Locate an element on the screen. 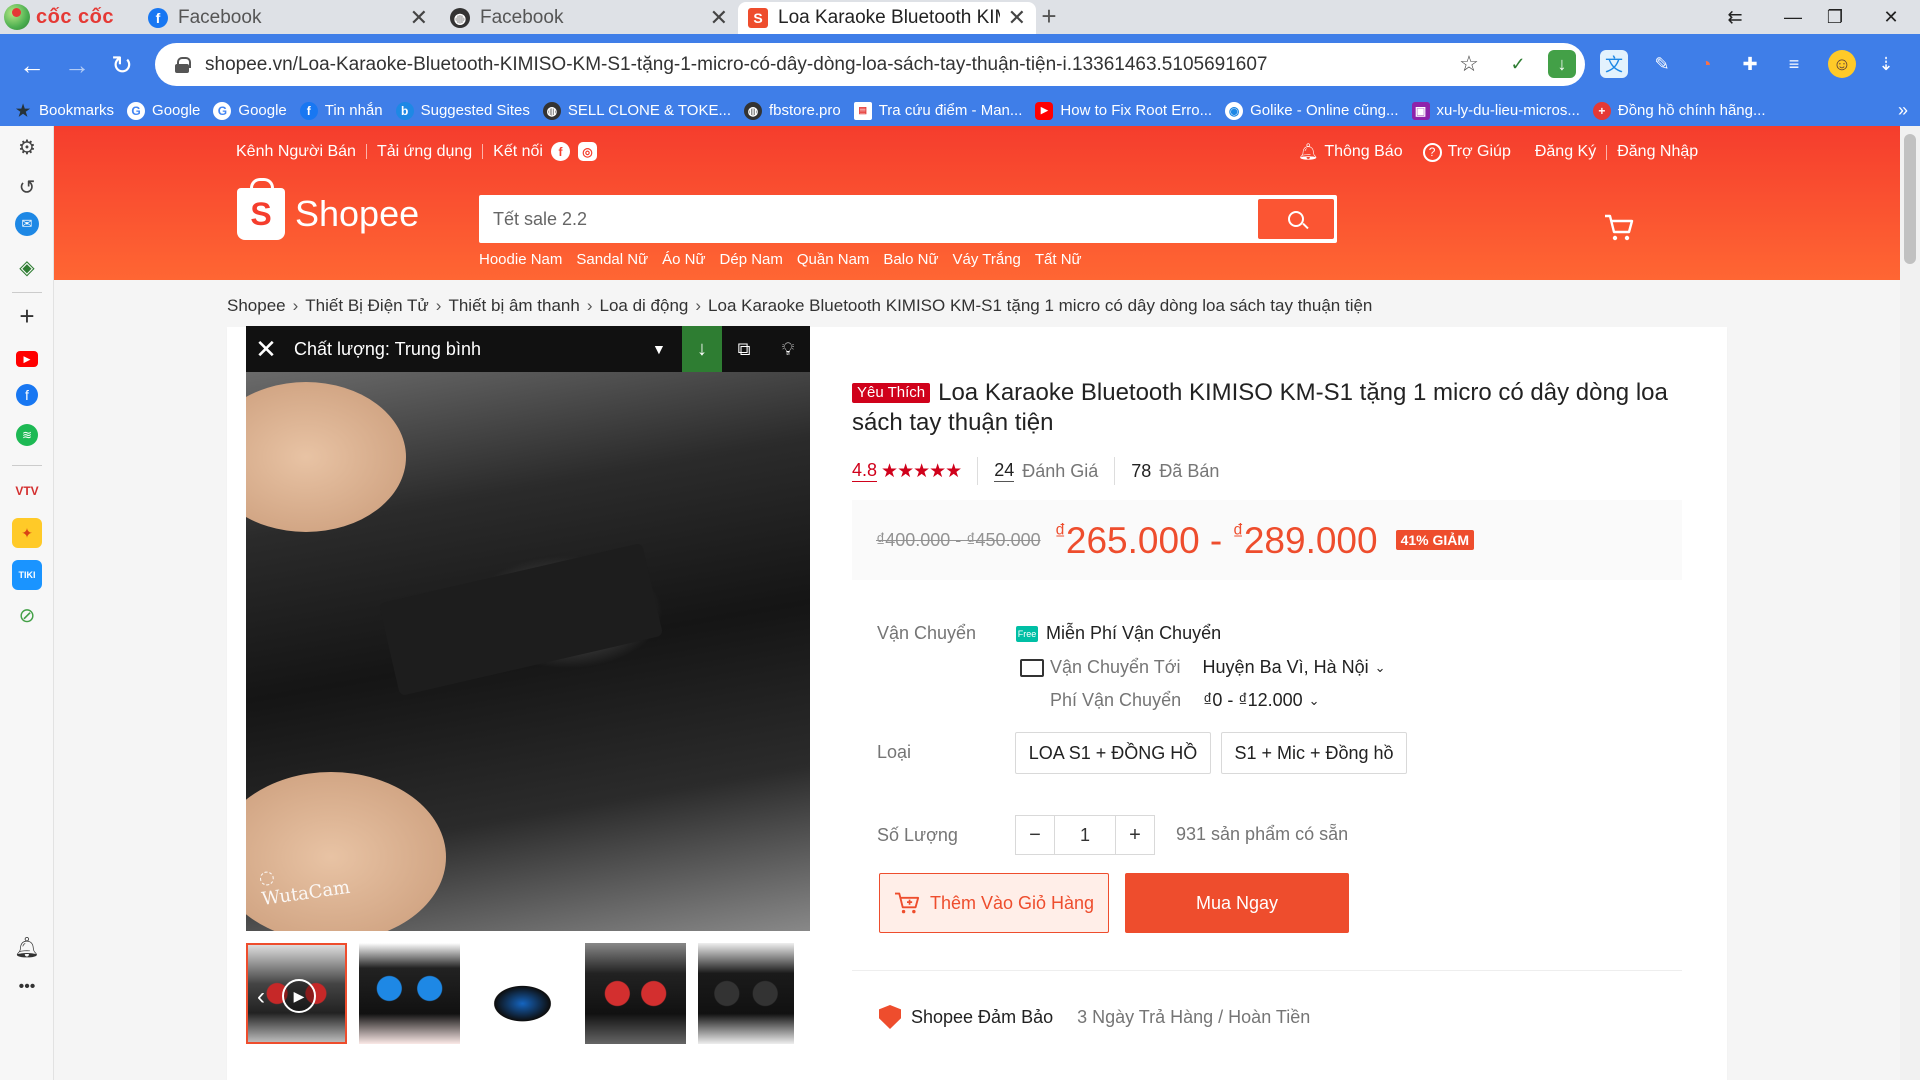 The image size is (1920, 1080). suggestion-link: Sandal Nữ is located at coordinates (612, 259).